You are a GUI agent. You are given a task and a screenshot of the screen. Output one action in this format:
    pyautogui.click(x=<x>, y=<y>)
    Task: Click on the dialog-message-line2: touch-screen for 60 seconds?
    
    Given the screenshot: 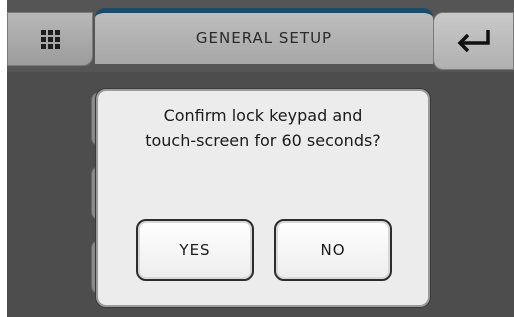 What is the action you would take?
    pyautogui.click(x=263, y=140)
    